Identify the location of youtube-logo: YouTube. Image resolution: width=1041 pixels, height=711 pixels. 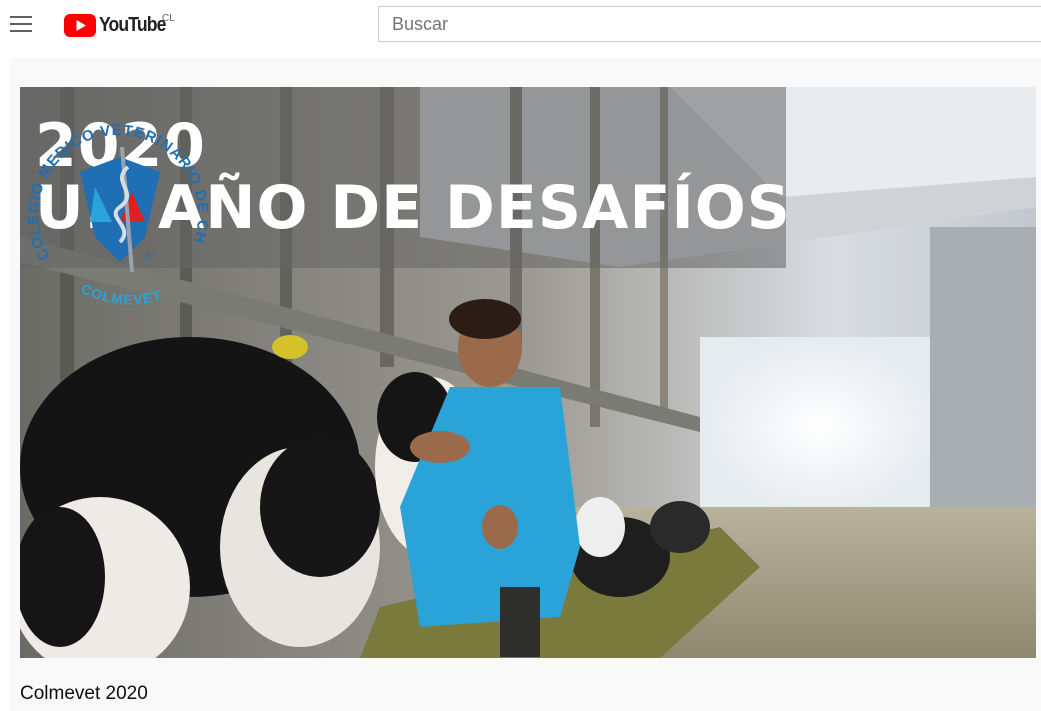
(119, 25).